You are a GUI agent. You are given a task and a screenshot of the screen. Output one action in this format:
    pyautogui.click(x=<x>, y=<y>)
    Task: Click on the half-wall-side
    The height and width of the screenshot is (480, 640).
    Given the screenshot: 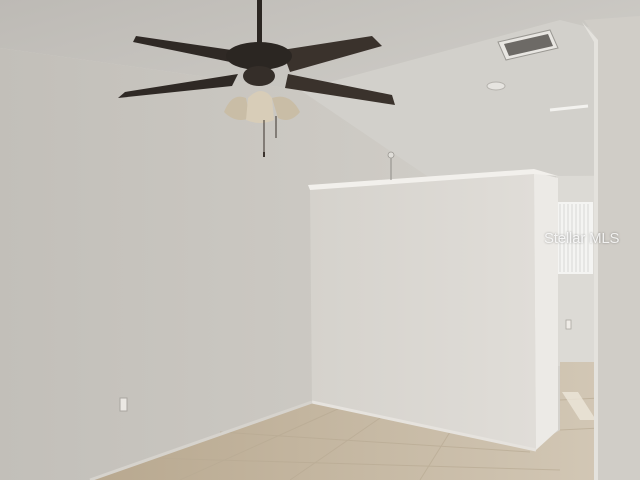 What is the action you would take?
    pyautogui.click(x=546, y=311)
    